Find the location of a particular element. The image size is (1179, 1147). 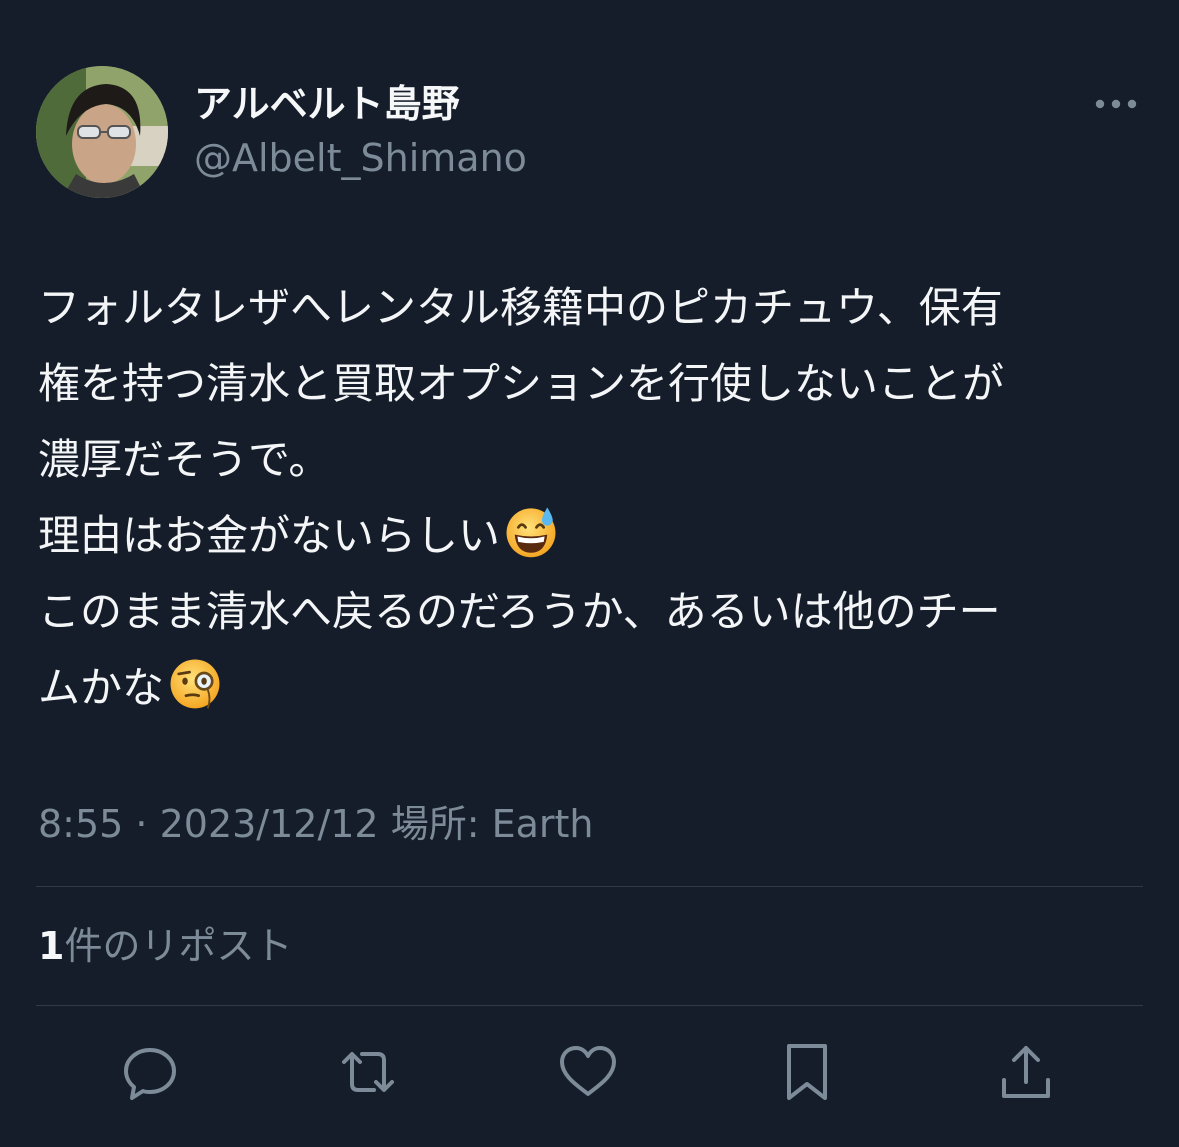

more-options-button is located at coordinates (1116, 104).